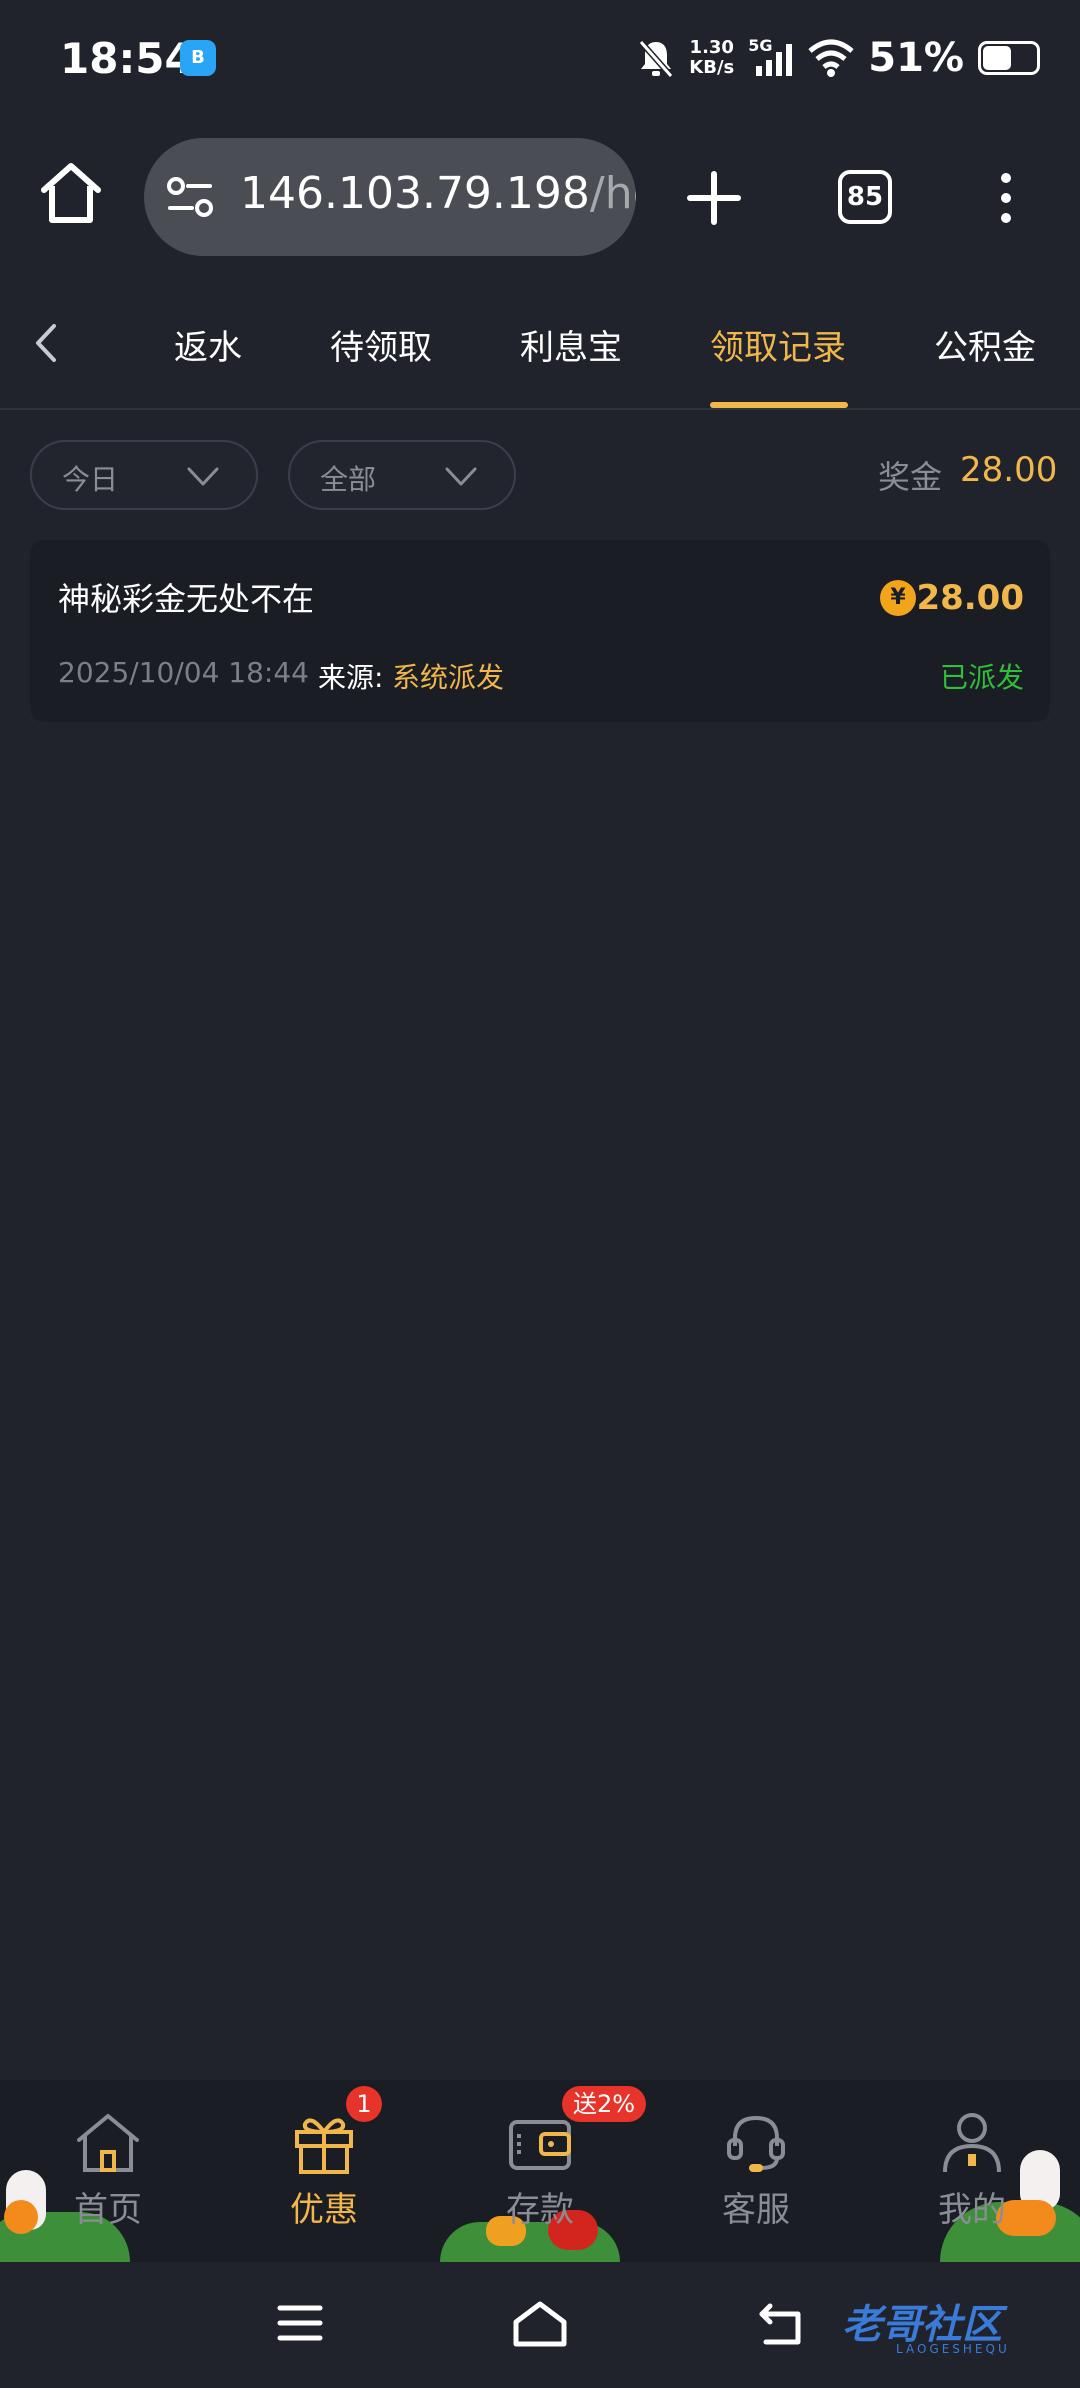 The height and width of the screenshot is (2388, 1080). What do you see at coordinates (604, 2104) in the screenshot?
I see `deposit-bonus-badge: 送2%` at bounding box center [604, 2104].